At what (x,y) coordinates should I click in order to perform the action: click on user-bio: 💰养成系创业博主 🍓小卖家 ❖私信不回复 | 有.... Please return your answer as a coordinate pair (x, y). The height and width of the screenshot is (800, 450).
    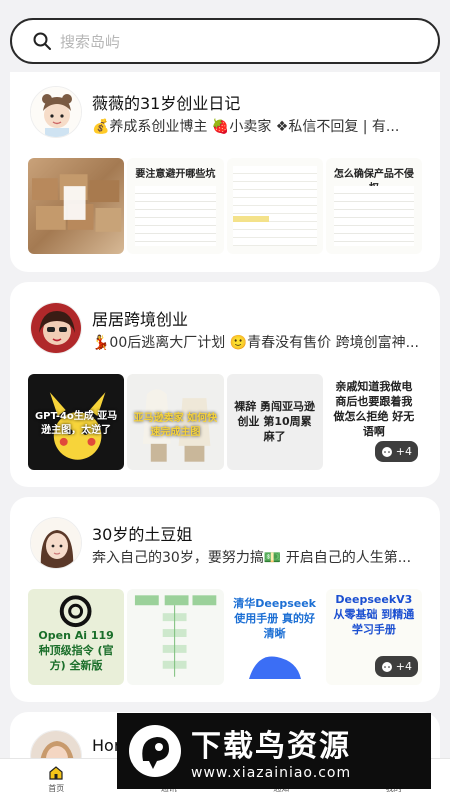
    Looking at the image, I should click on (246, 127).